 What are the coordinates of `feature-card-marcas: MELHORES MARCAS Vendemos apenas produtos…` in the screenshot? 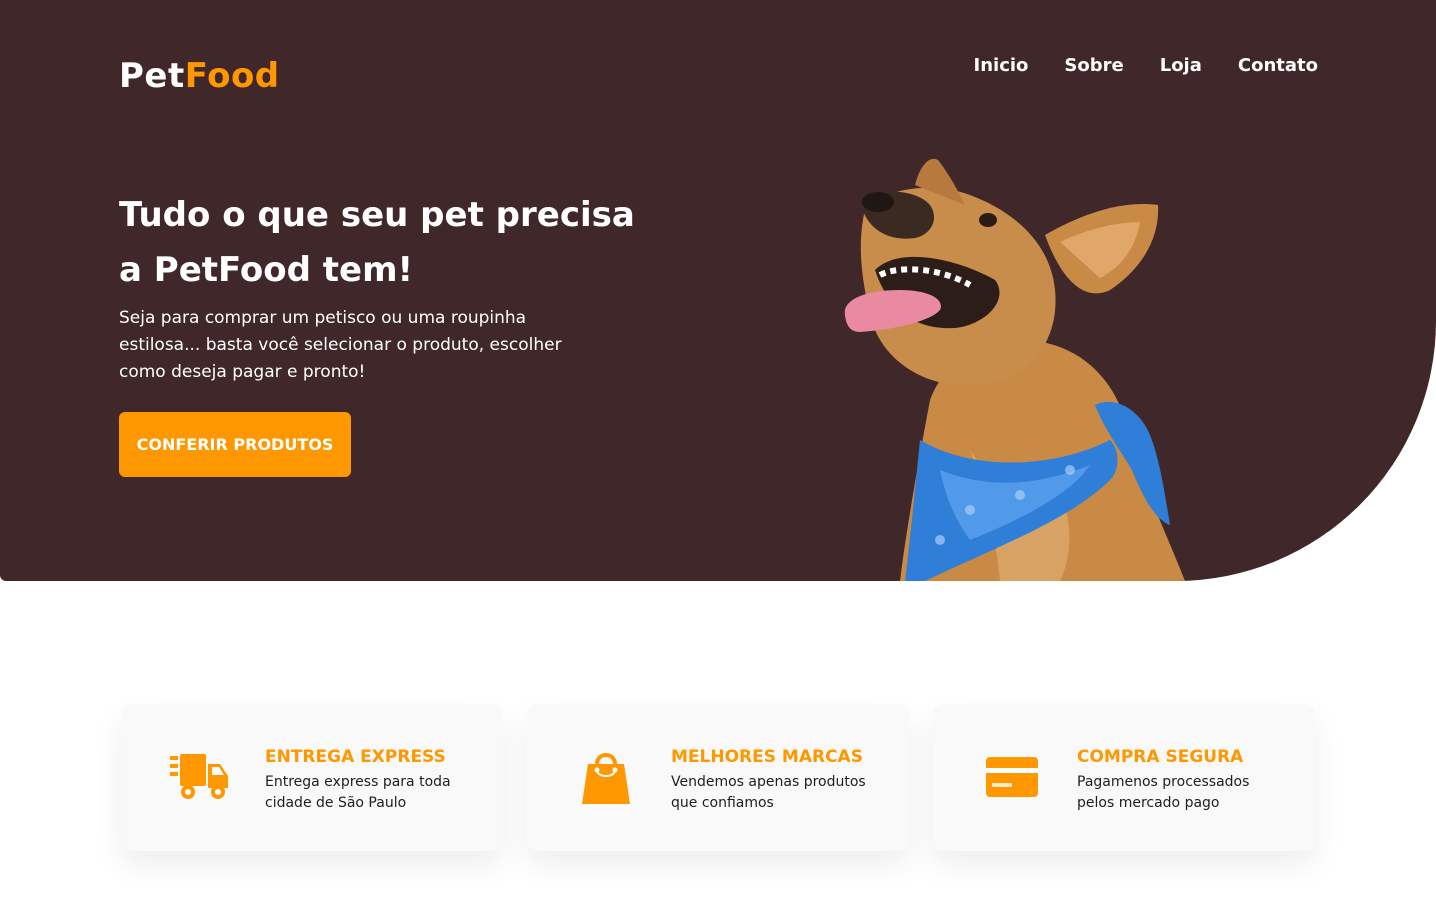 It's located at (718, 777).